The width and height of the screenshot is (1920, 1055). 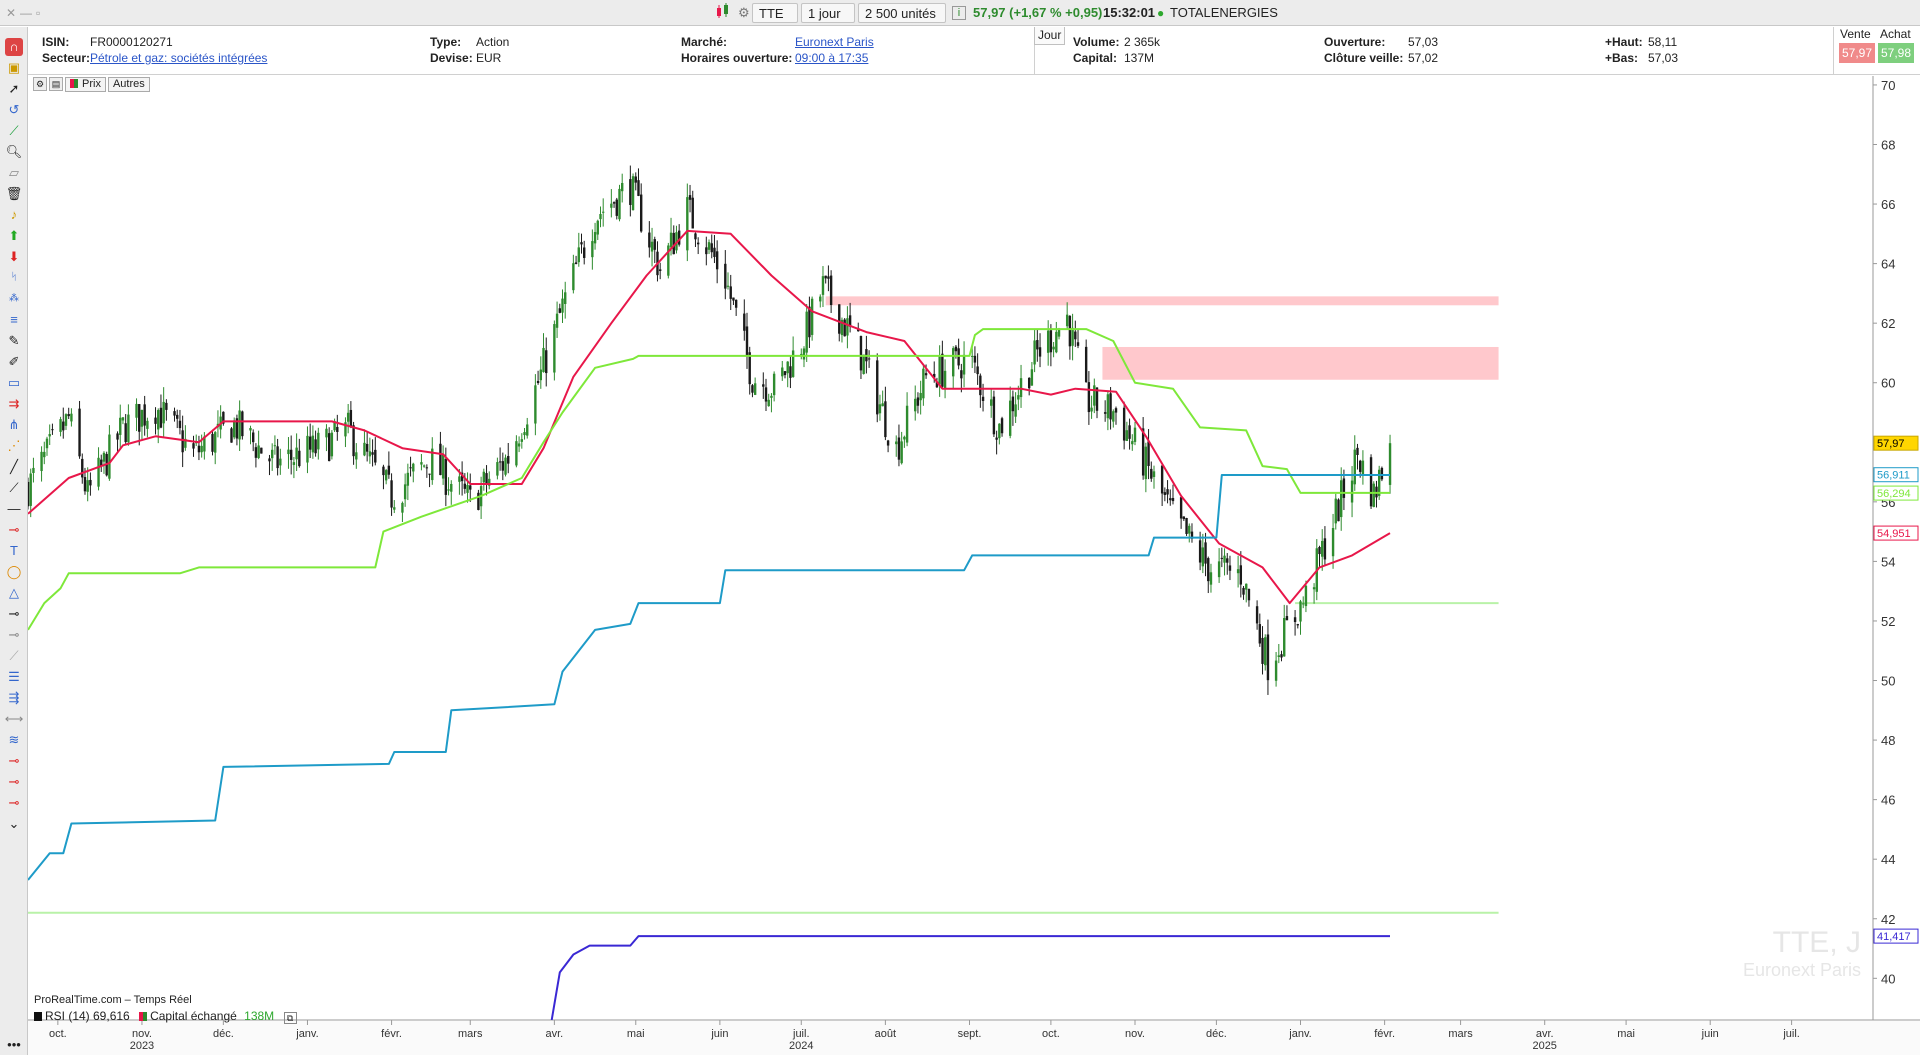 What do you see at coordinates (14, 194) in the screenshot?
I see `trash-icon: 🗑︎` at bounding box center [14, 194].